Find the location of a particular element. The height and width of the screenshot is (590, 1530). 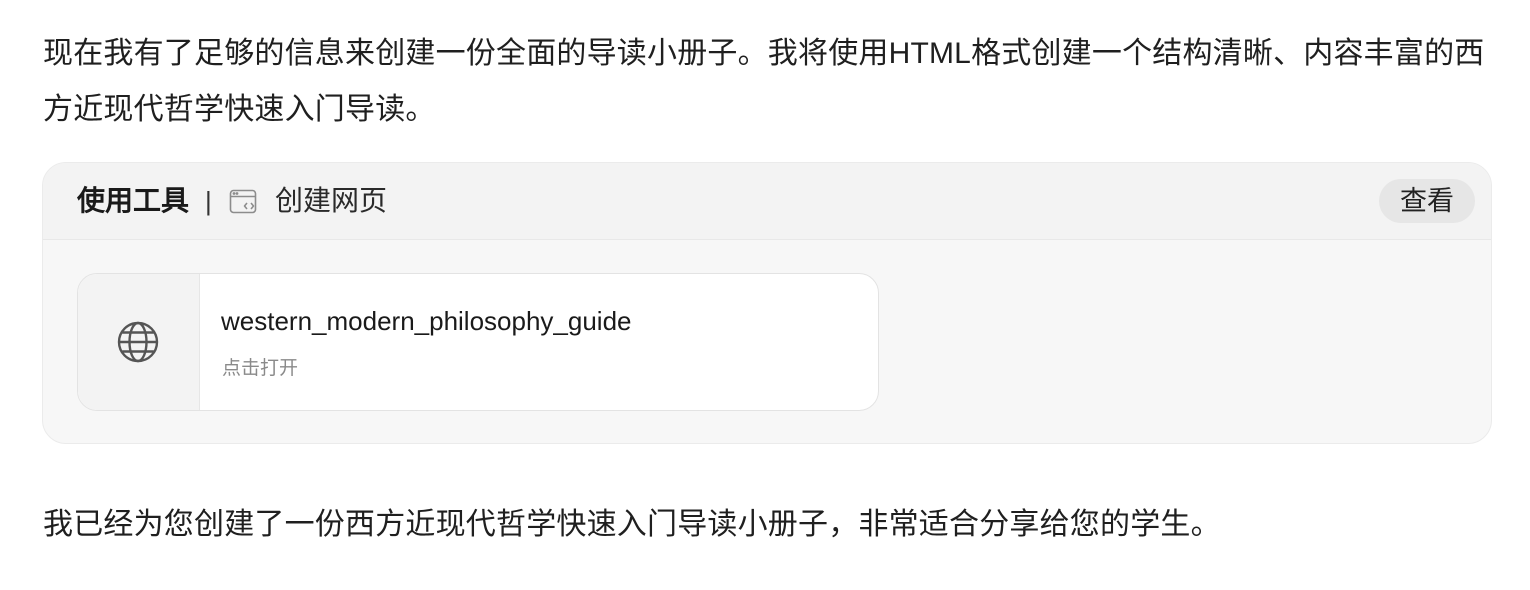

webpage-file-card: western_modern_philosophy_guide 点击打开 is located at coordinates (478, 342).